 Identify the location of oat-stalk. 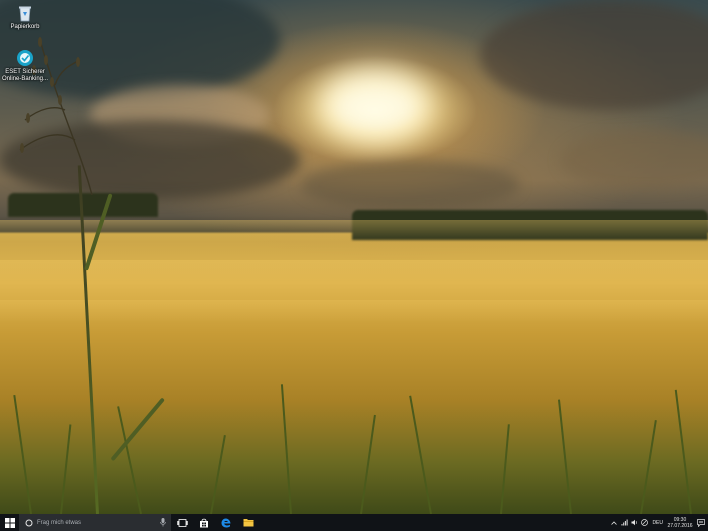
(88, 339).